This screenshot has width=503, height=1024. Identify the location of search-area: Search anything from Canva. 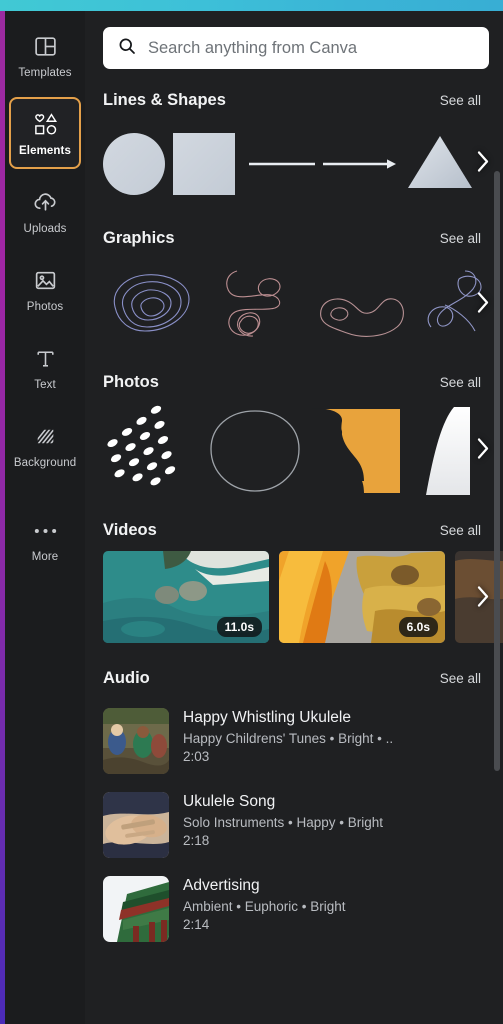
(294, 40).